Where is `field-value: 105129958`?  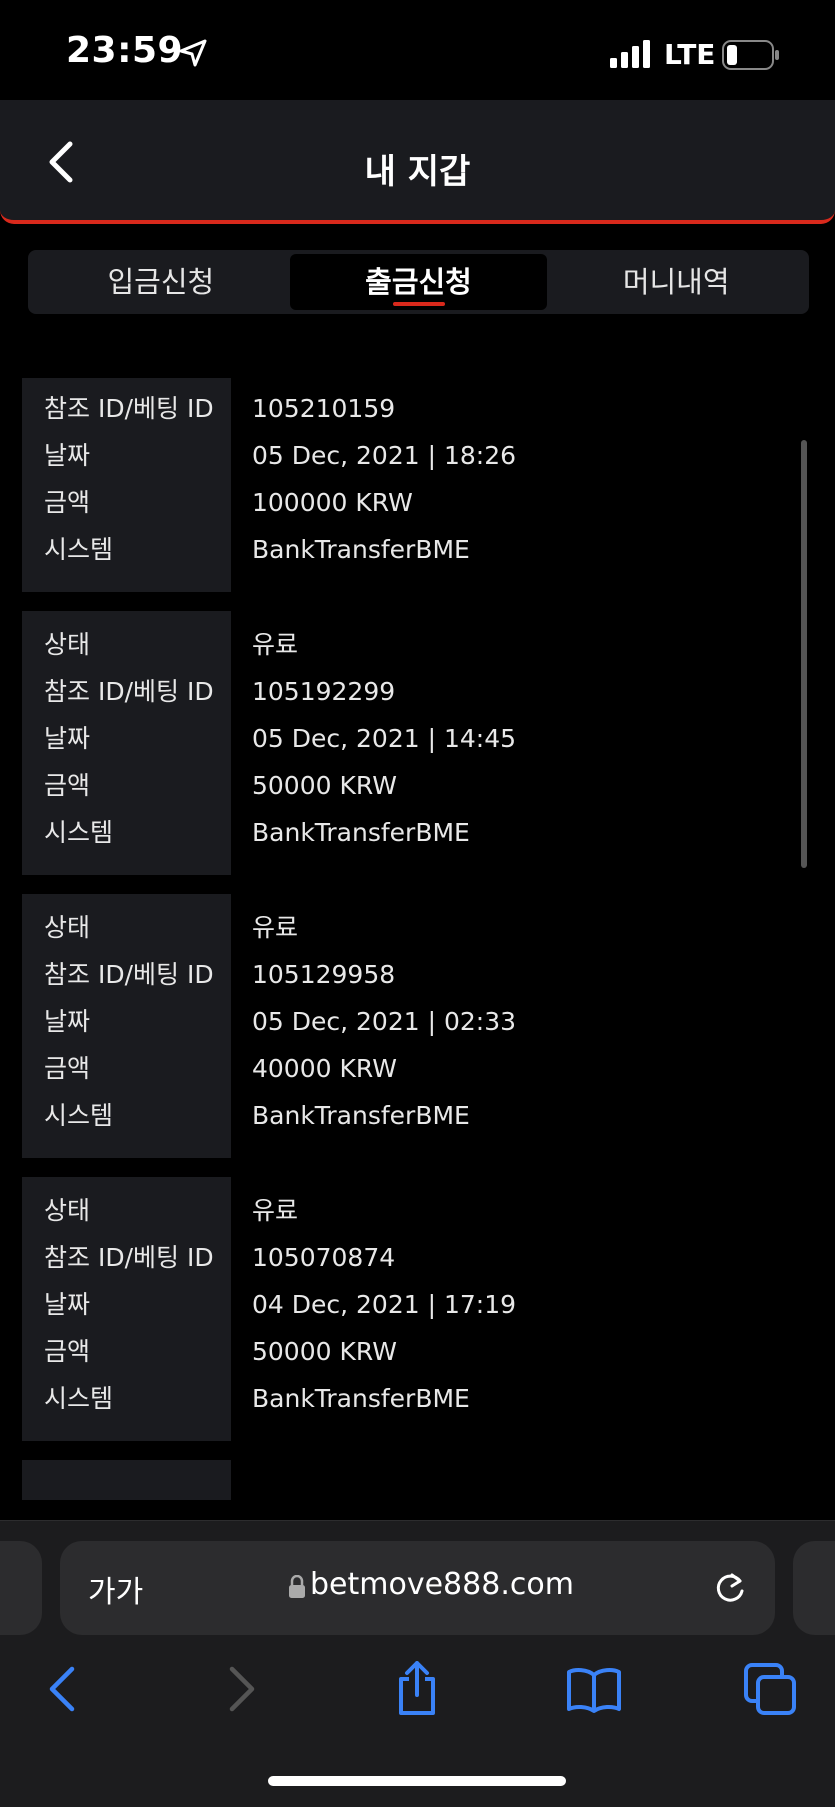 field-value: 105129958 is located at coordinates (324, 974).